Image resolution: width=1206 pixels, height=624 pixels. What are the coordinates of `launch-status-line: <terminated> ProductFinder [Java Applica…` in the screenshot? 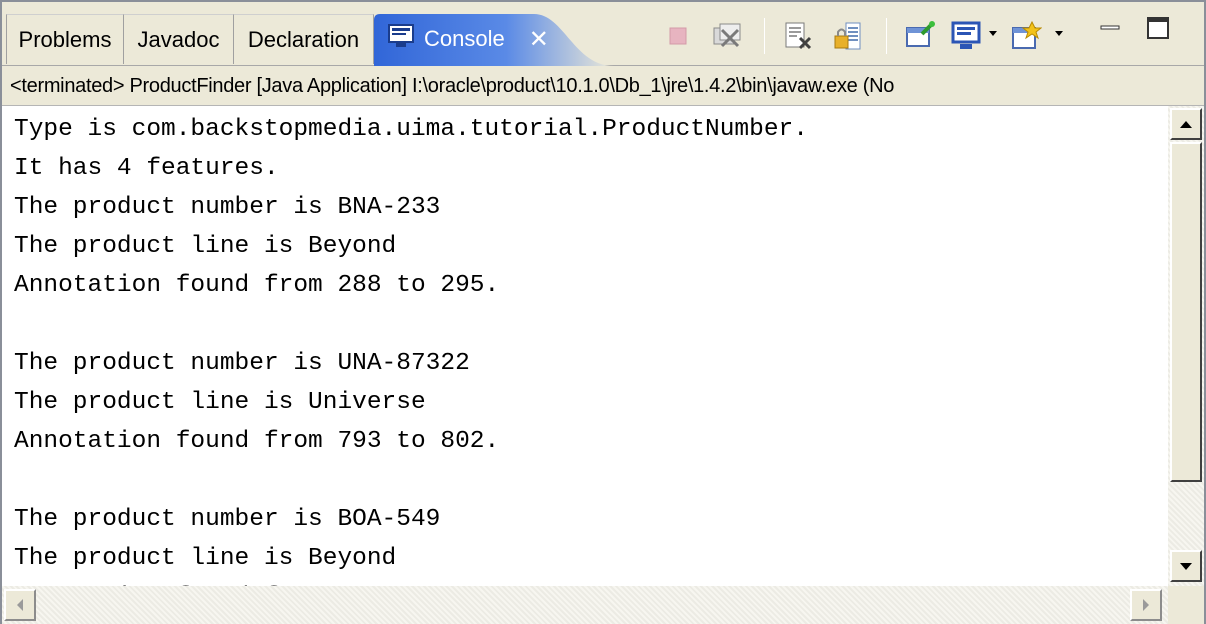 It's located at (603, 86).